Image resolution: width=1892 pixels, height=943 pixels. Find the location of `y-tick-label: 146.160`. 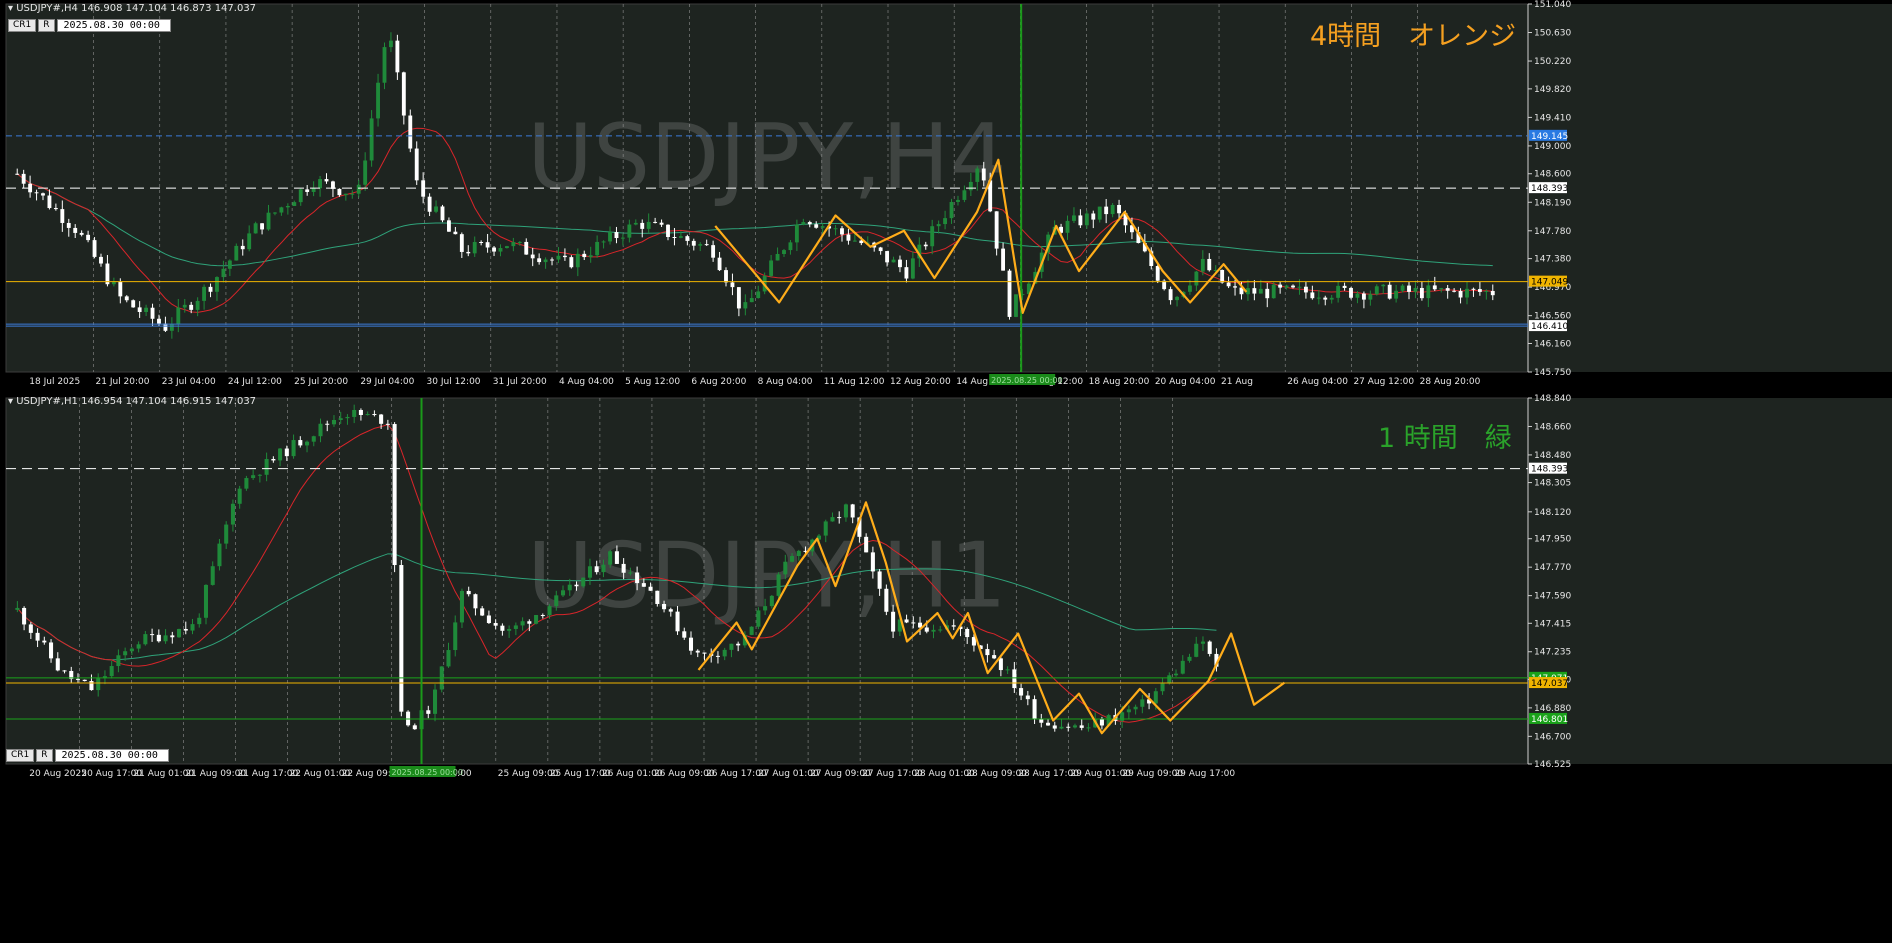

y-tick-label: 146.160 is located at coordinates (1552, 344).